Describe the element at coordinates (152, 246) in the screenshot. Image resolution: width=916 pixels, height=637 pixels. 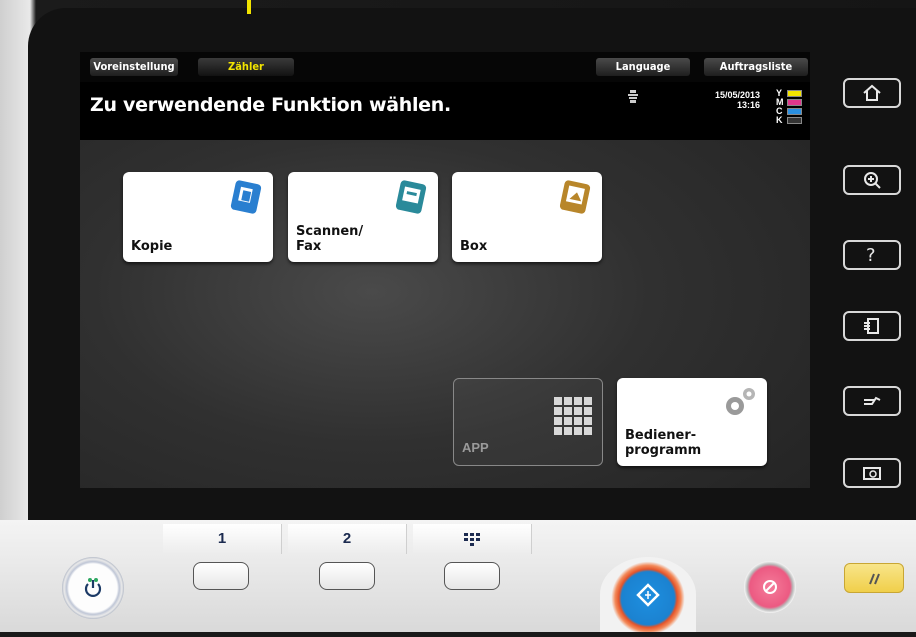
I see `kopie-label: Kopie` at that location.